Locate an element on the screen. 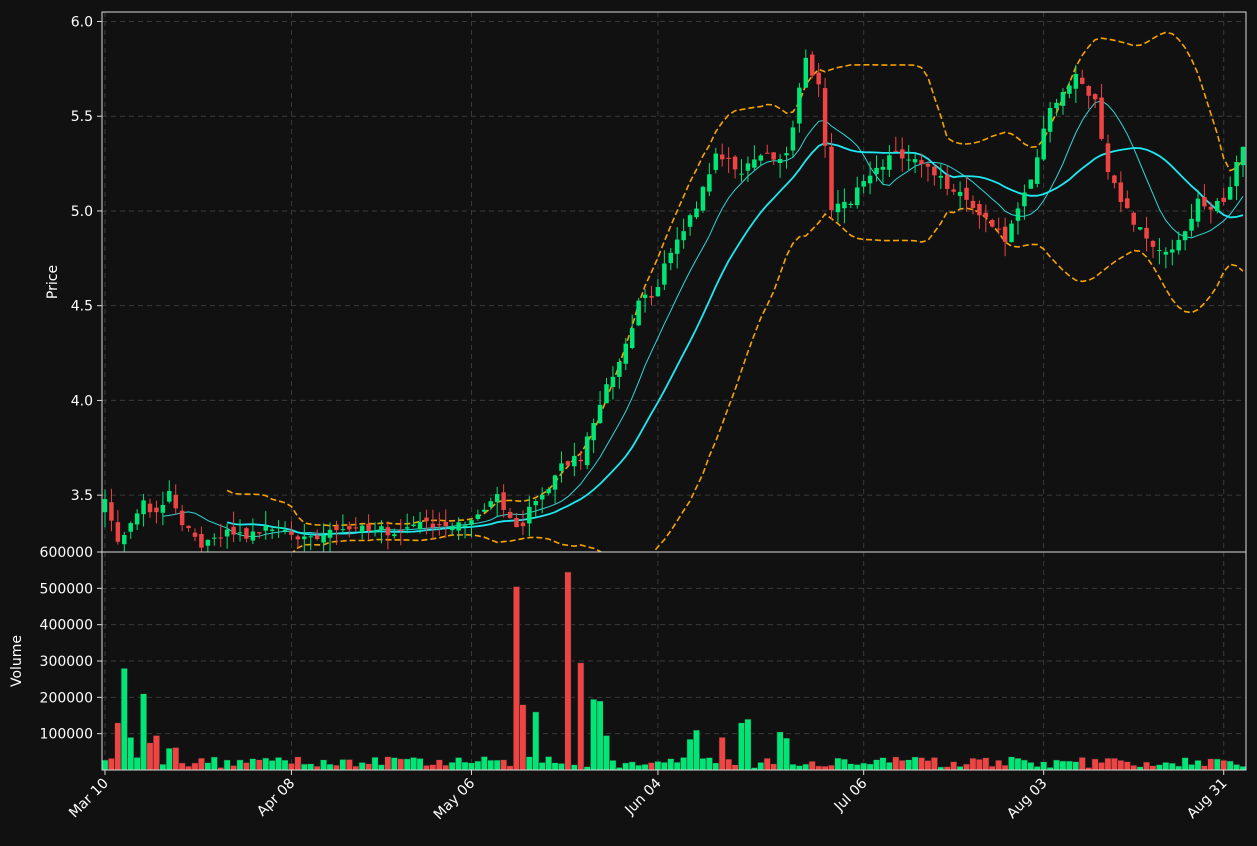 The width and height of the screenshot is (1257, 846). volume-tick-label: 300000 is located at coordinates (66, 662).